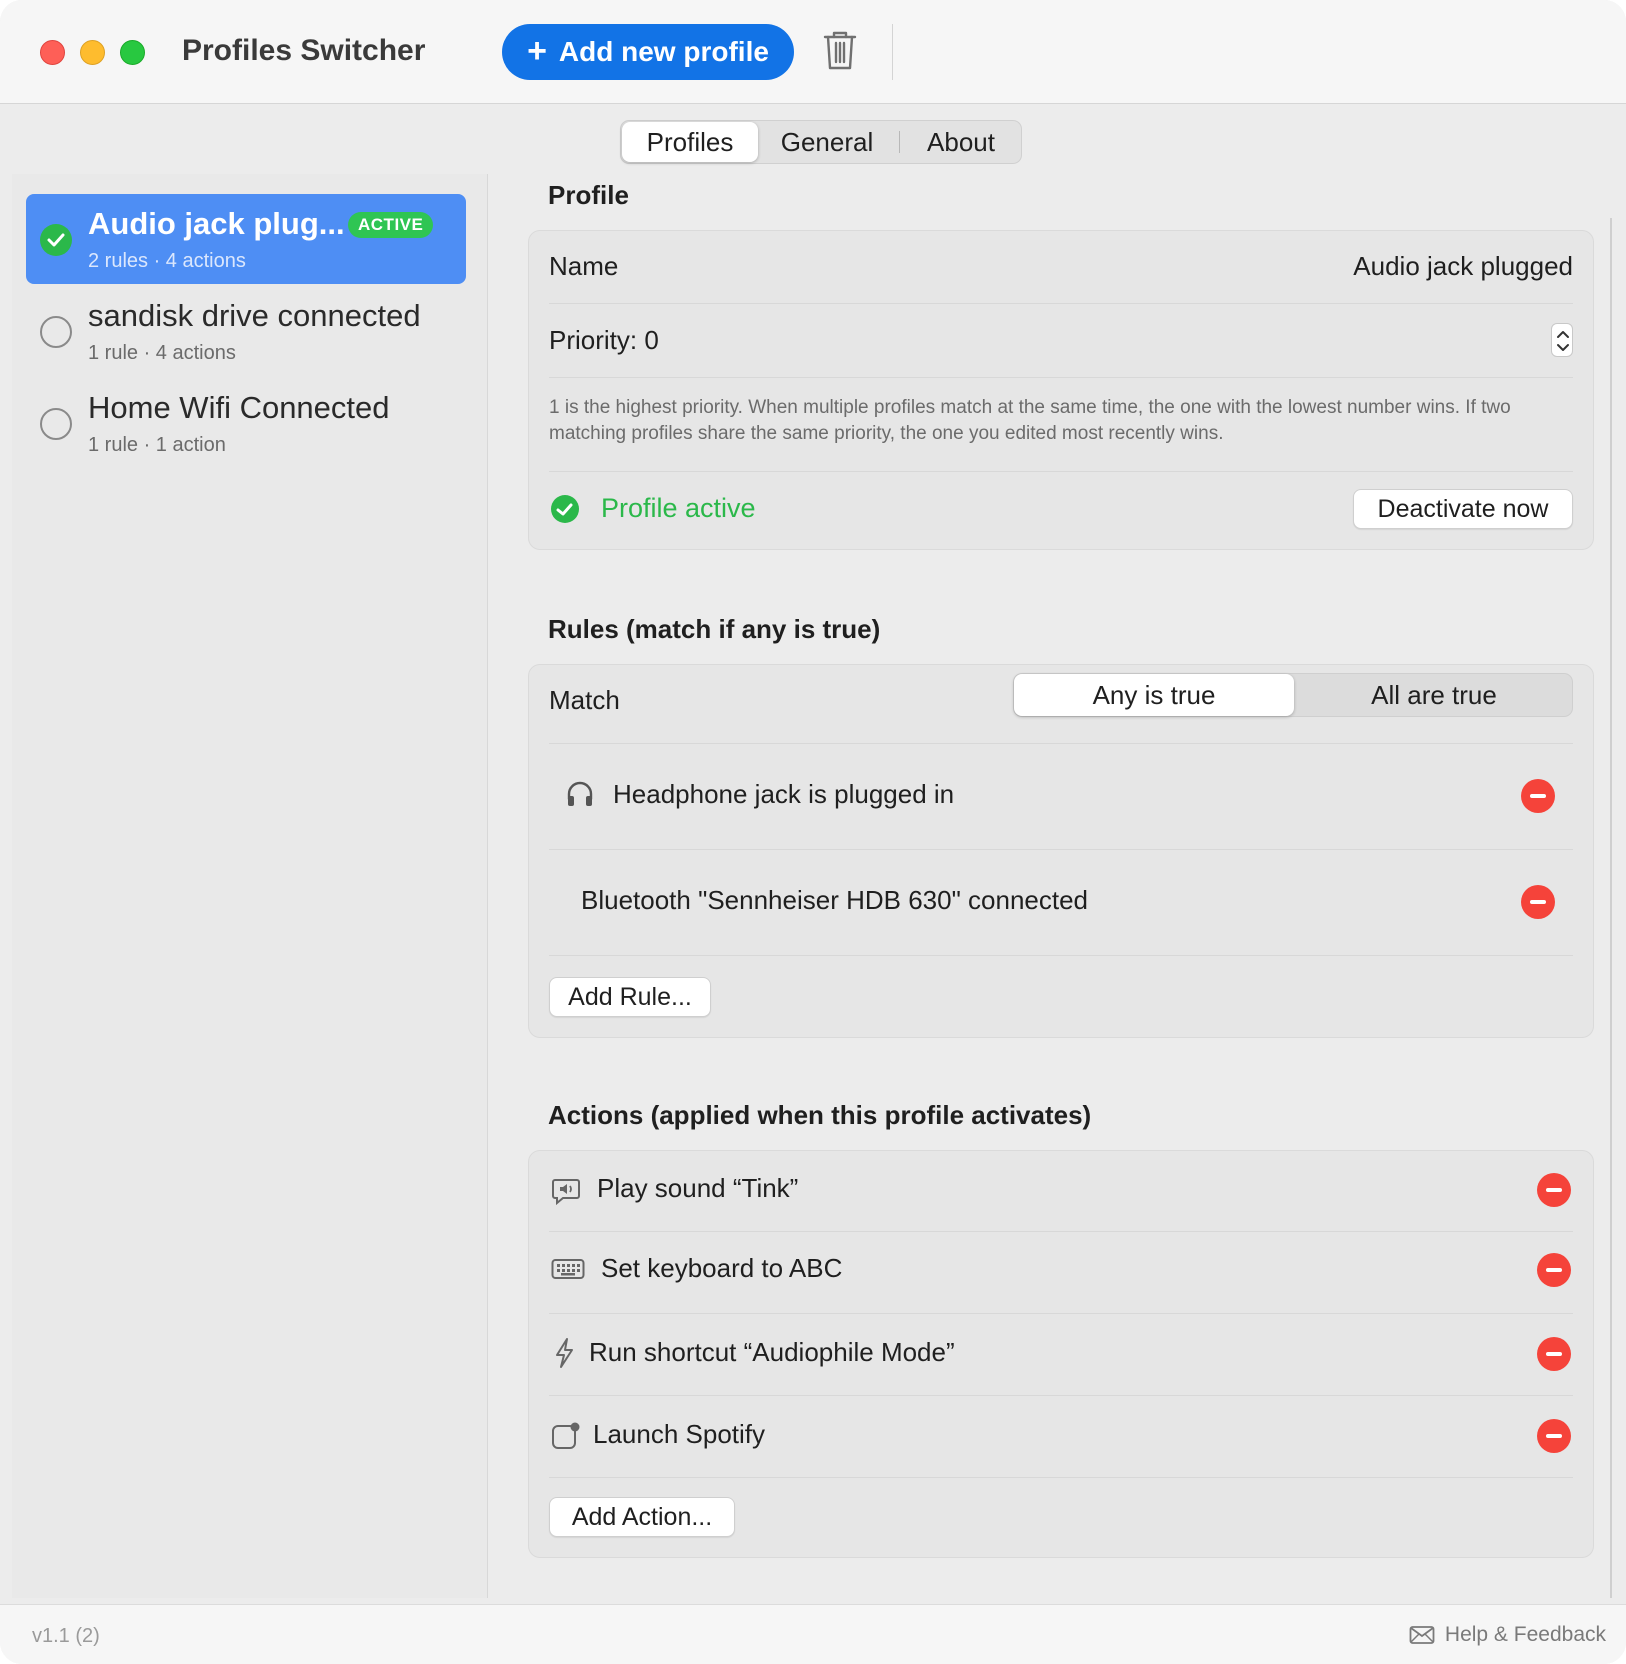  Describe the element at coordinates (1525, 1634) in the screenshot. I see `help-feedback-label: Help & Feedback` at that location.